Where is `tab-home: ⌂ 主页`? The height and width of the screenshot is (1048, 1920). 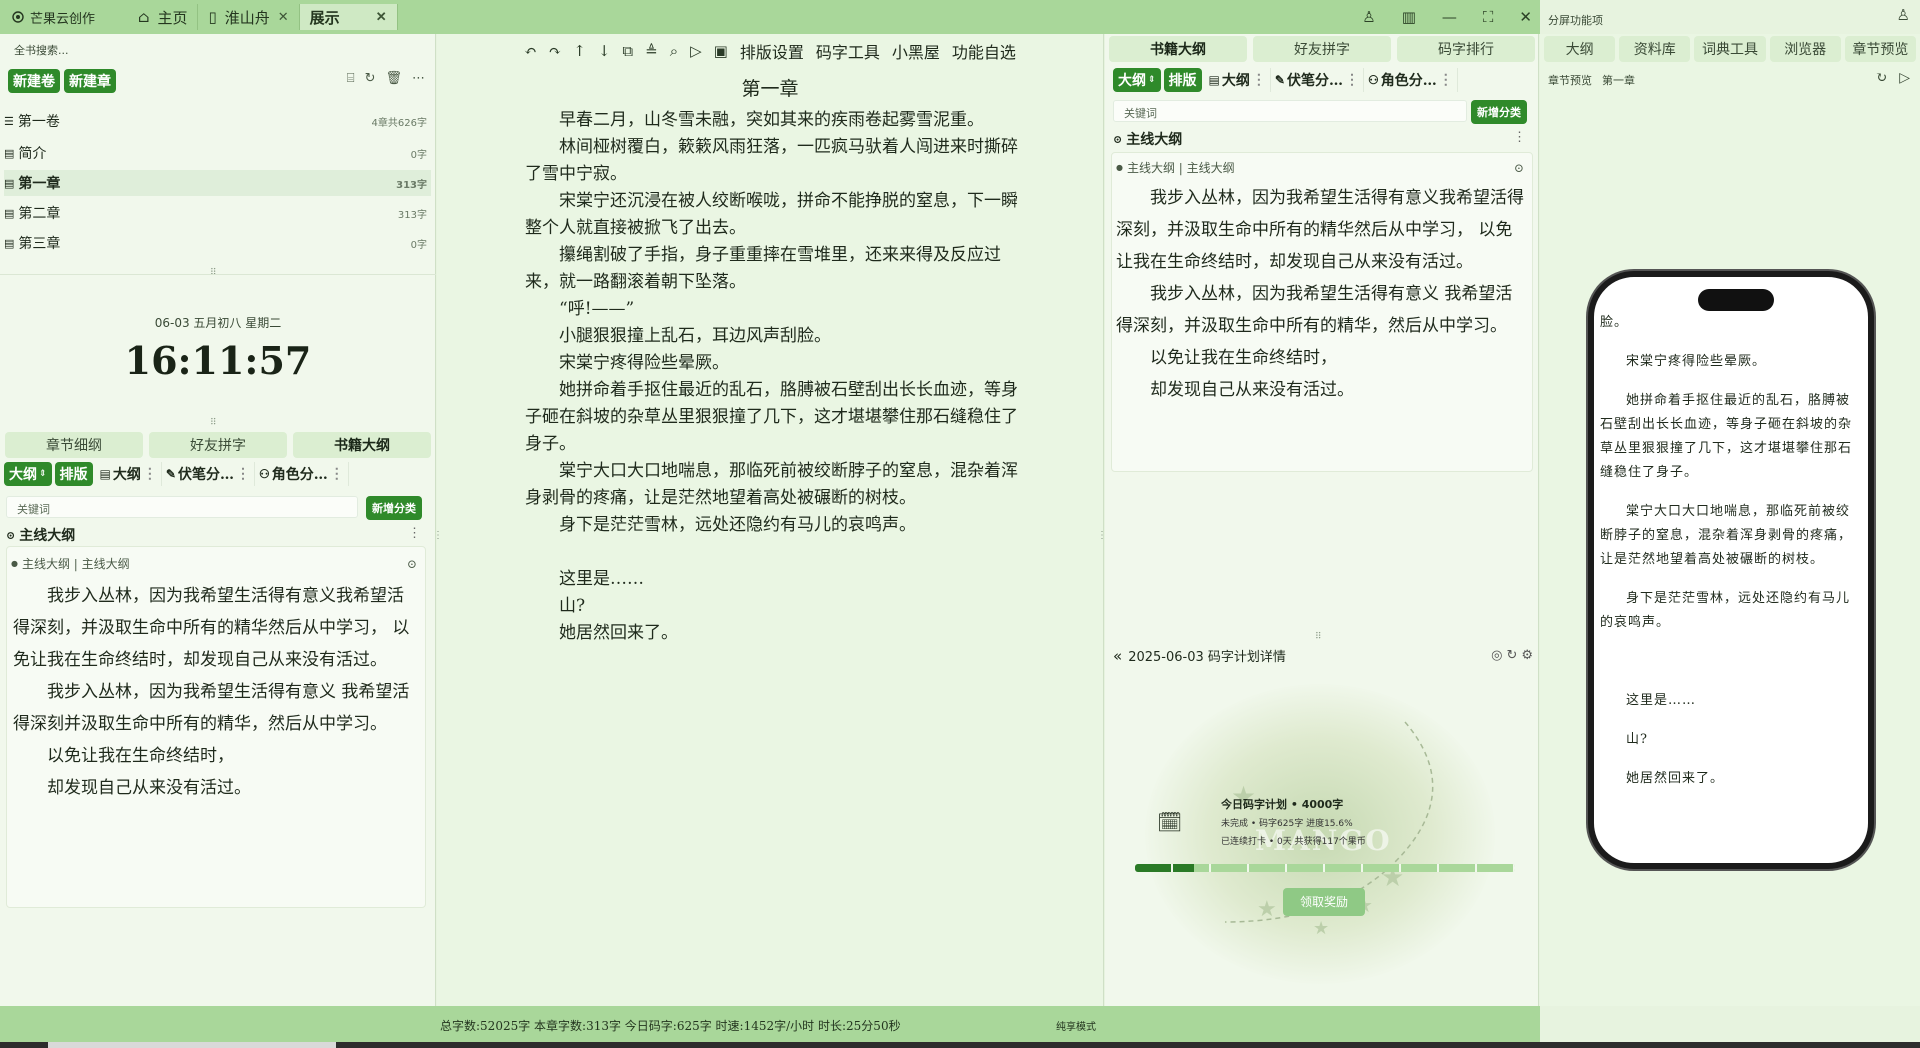 tab-home: ⌂ 主页 is located at coordinates (163, 17).